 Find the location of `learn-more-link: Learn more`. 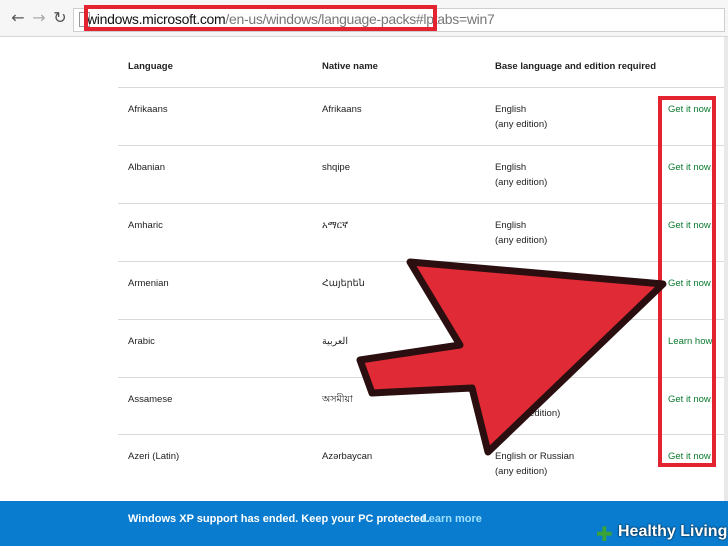

learn-more-link: Learn more is located at coordinates (452, 519).